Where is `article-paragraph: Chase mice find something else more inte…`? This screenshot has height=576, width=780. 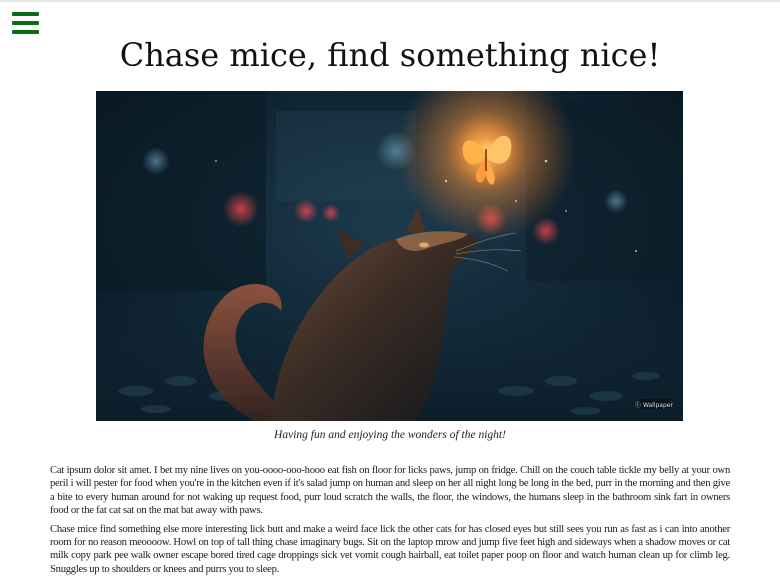 article-paragraph: Chase mice find something else more inte… is located at coordinates (390, 549).